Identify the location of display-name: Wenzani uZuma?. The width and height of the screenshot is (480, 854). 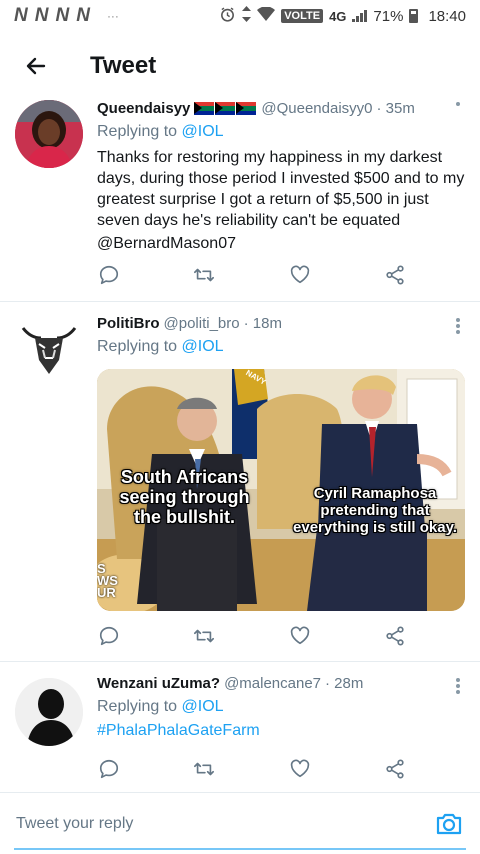
(158, 683).